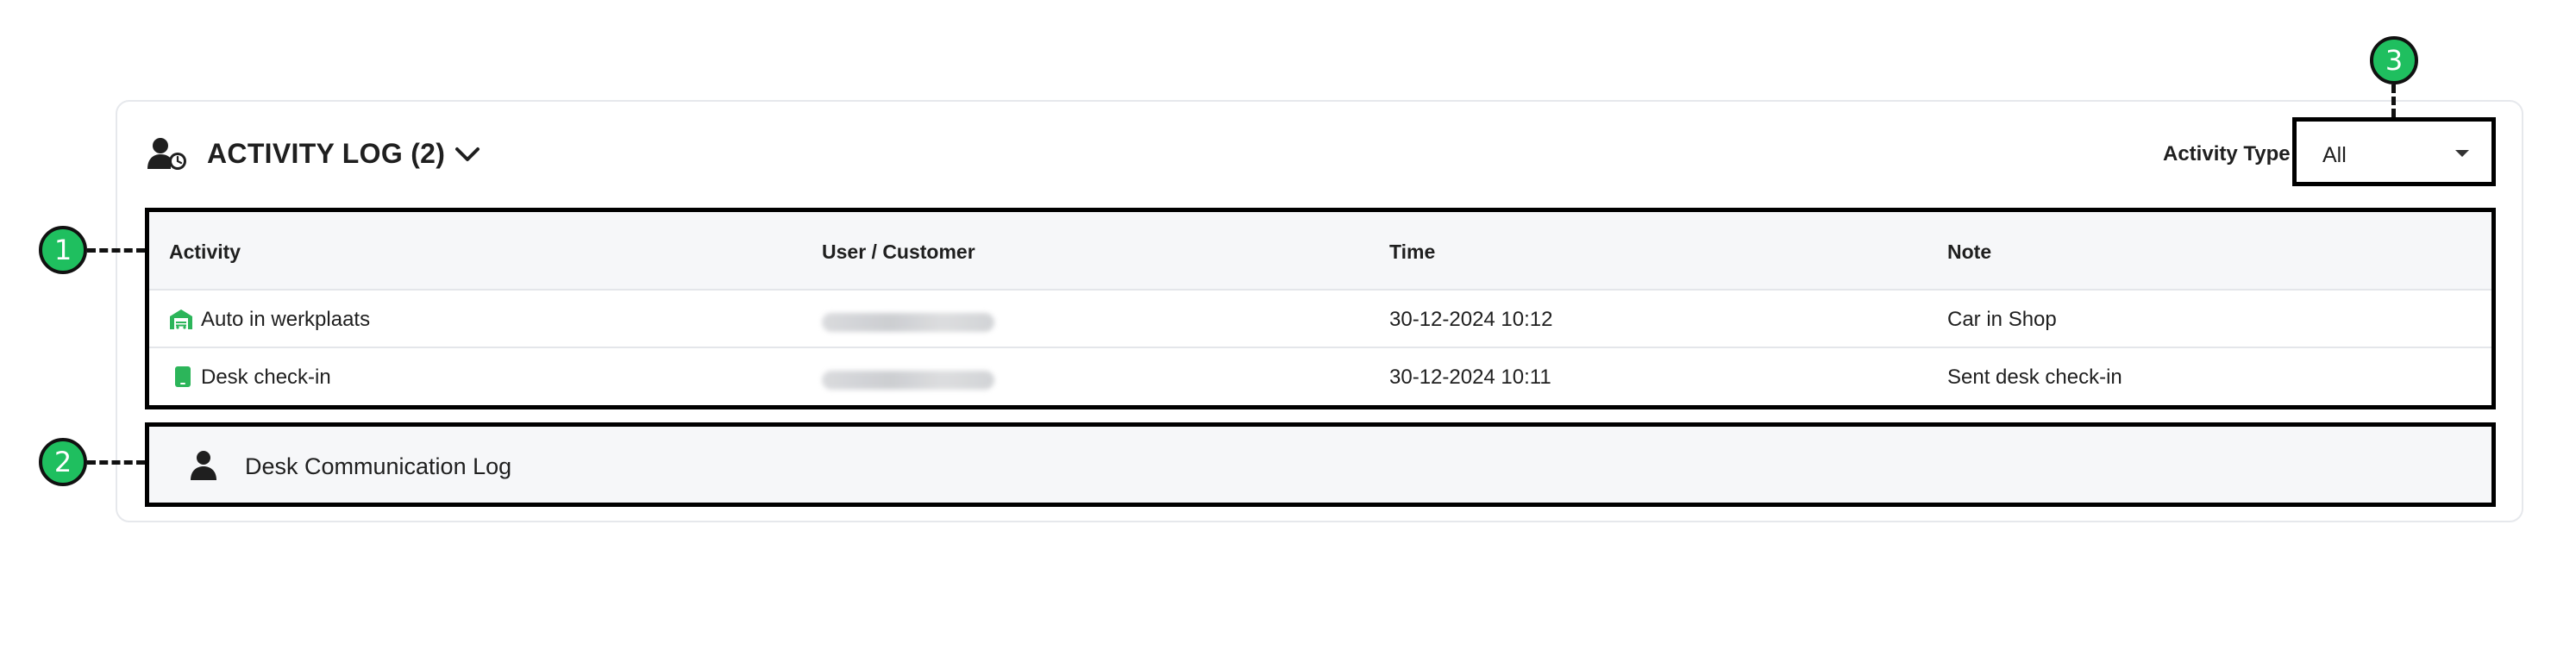 Image resolution: width=2576 pixels, height=656 pixels. What do you see at coordinates (1471, 319) in the screenshot?
I see `time-cell: 30-12-2024 10:12` at bounding box center [1471, 319].